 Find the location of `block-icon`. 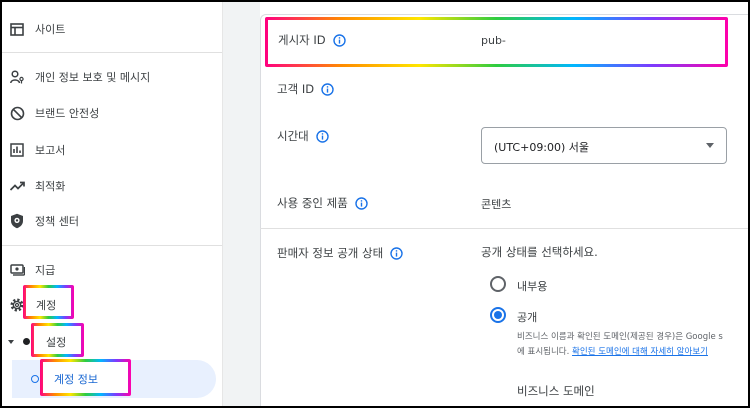

block-icon is located at coordinates (17, 113).